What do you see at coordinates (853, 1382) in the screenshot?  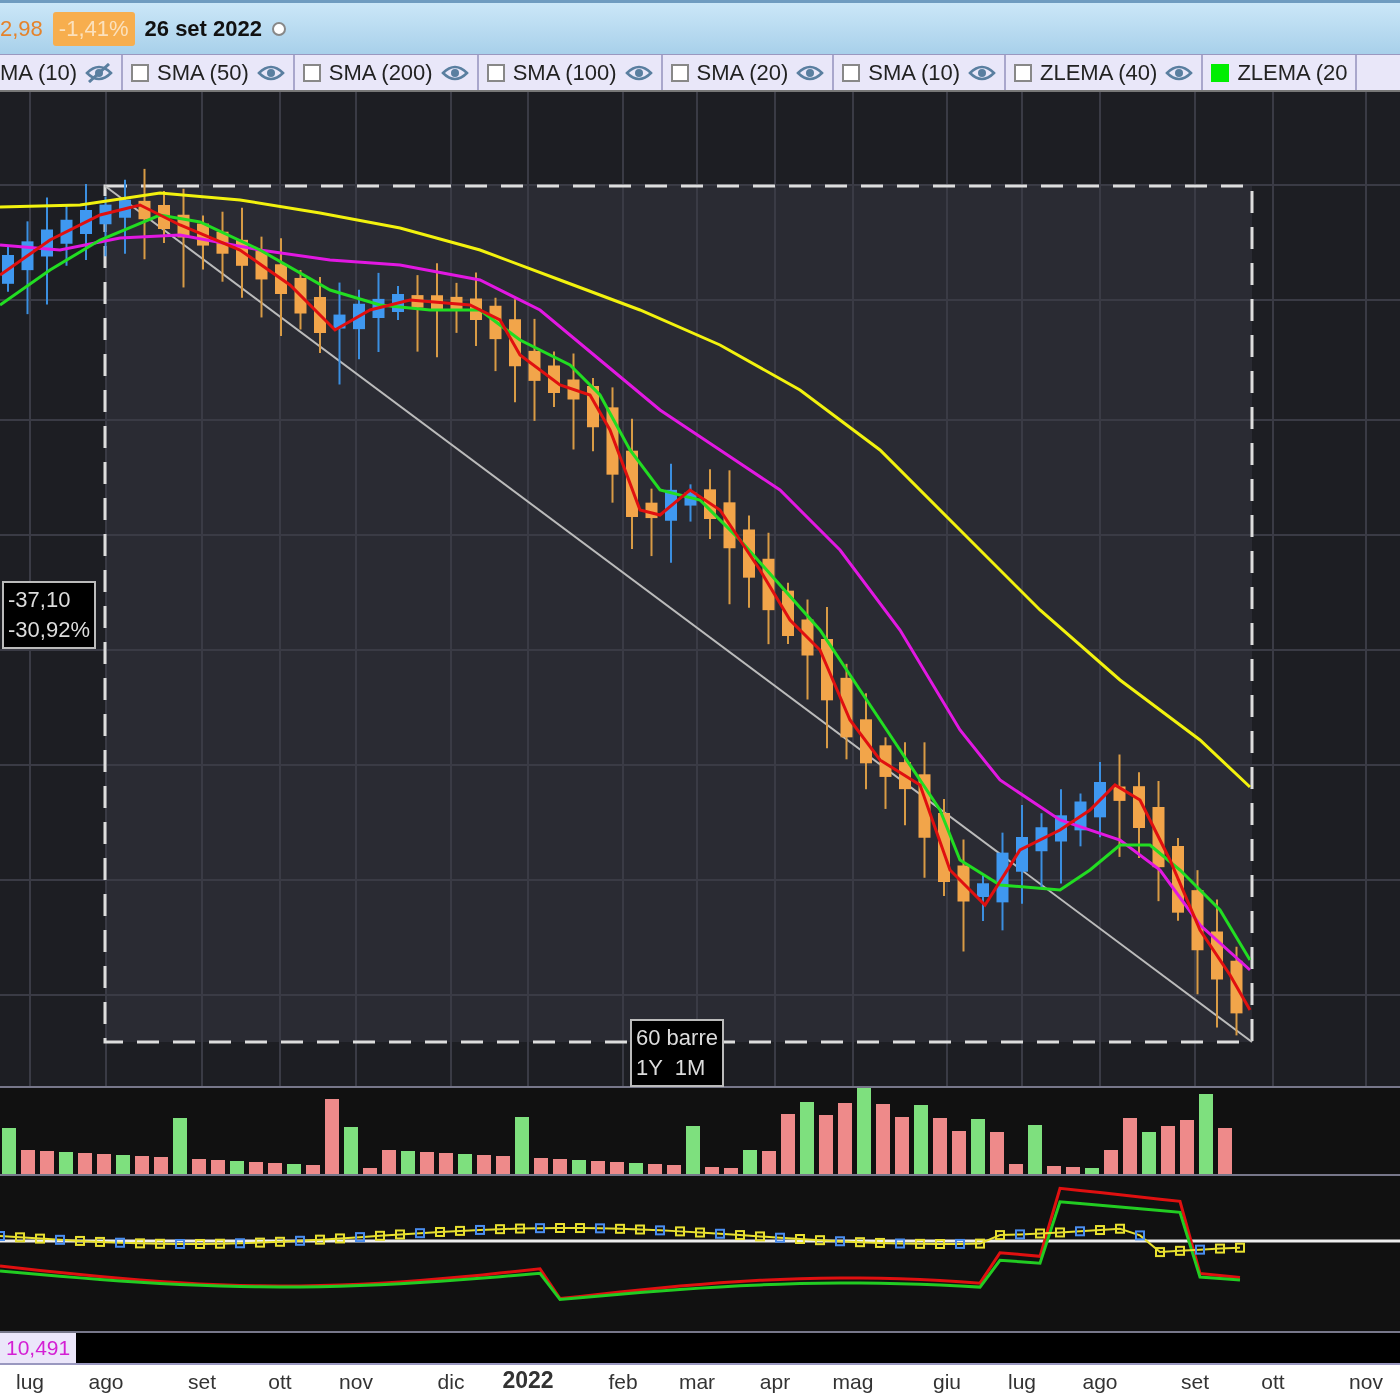 I see `axis-label: mag` at bounding box center [853, 1382].